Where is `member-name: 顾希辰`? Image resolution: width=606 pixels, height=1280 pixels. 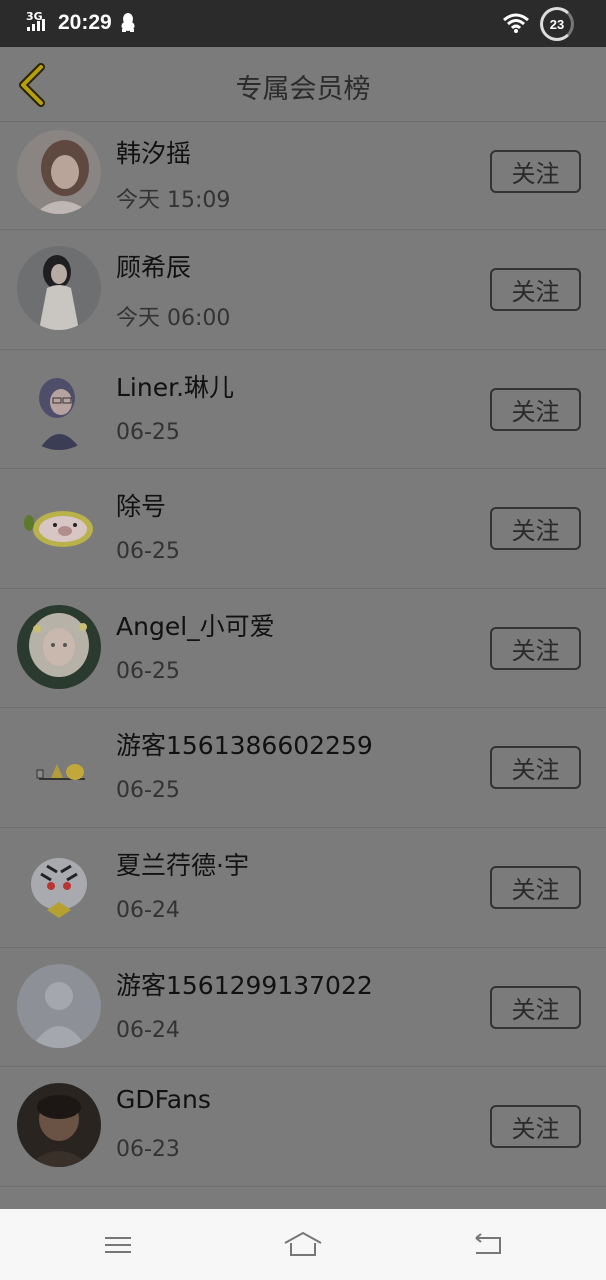 member-name: 顾希辰 is located at coordinates (154, 267).